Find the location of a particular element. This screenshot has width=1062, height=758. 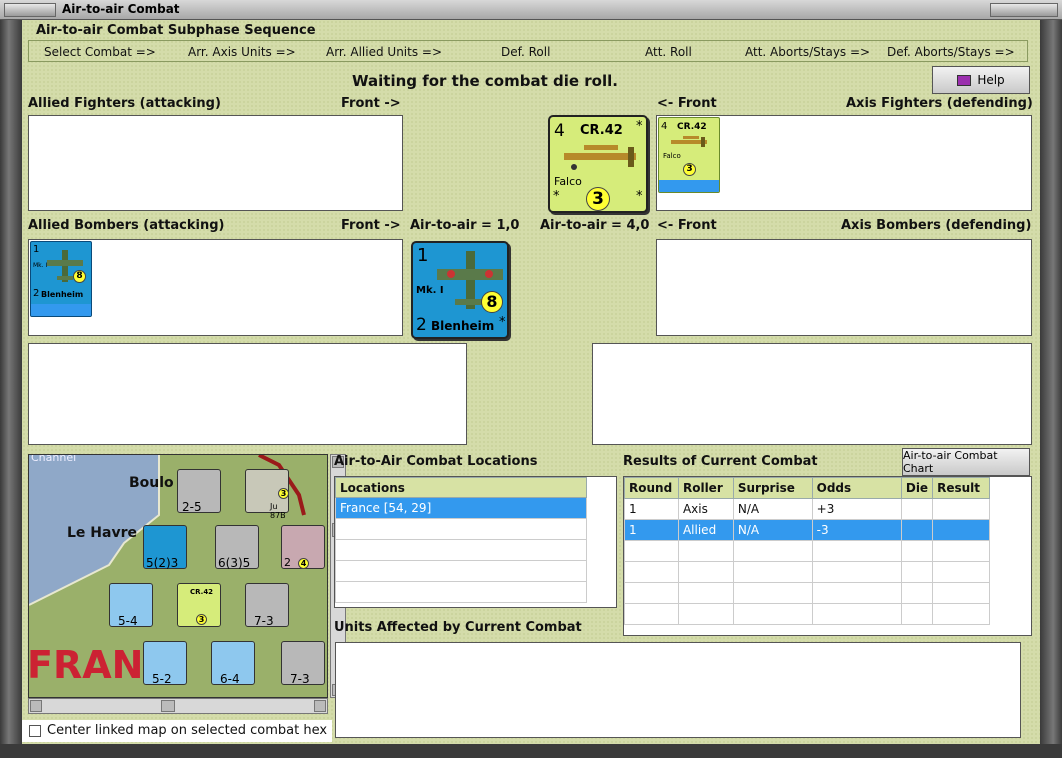

axis-bombers-front-label: <- Front is located at coordinates (687, 225).